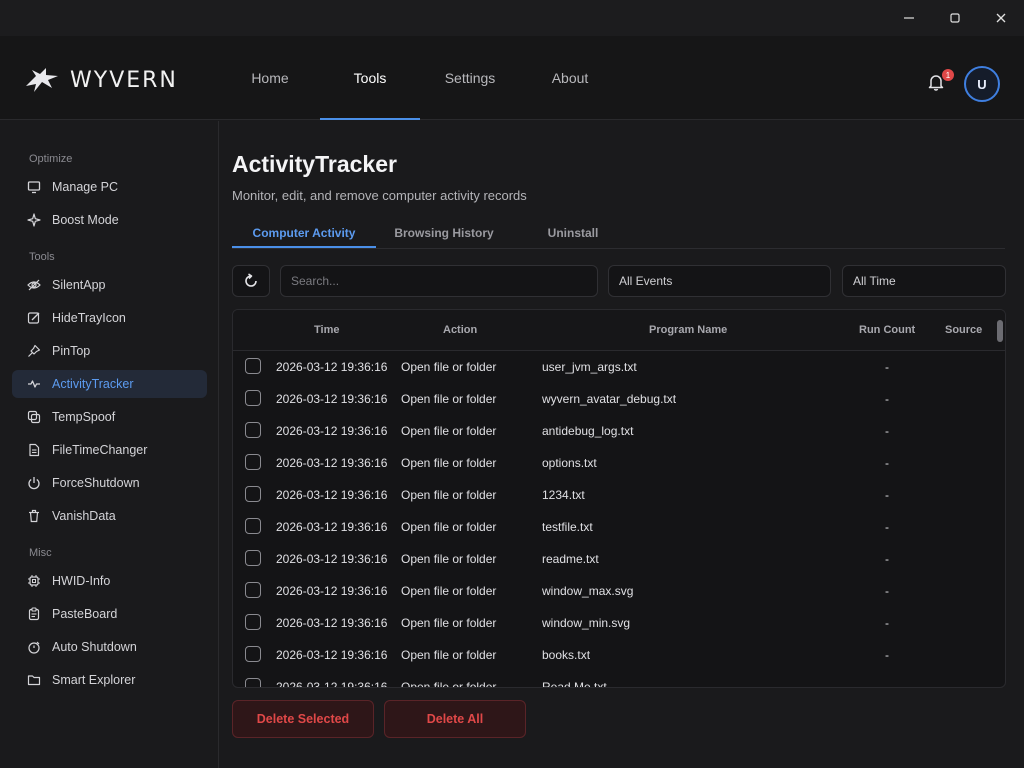 Image resolution: width=1024 pixels, height=768 pixels. What do you see at coordinates (444, 233) in the screenshot?
I see `tab-browsing-history: Browsing History` at bounding box center [444, 233].